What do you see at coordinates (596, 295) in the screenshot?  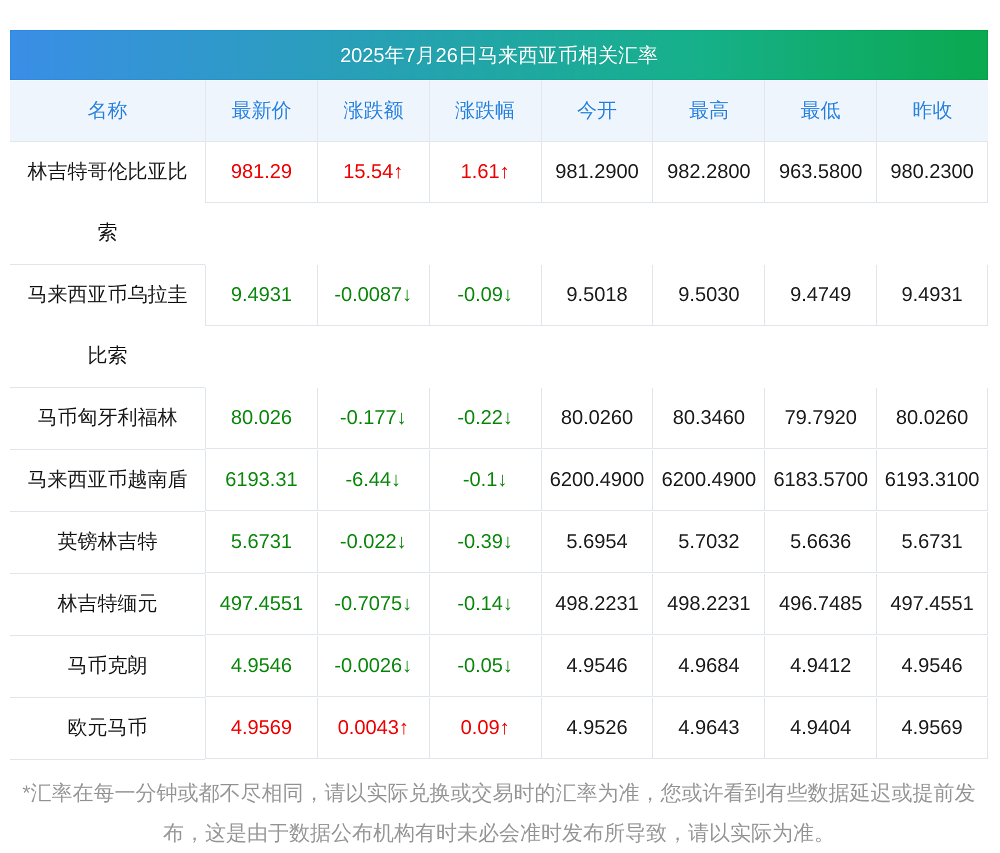 I see `table-cell: 9.5018` at bounding box center [596, 295].